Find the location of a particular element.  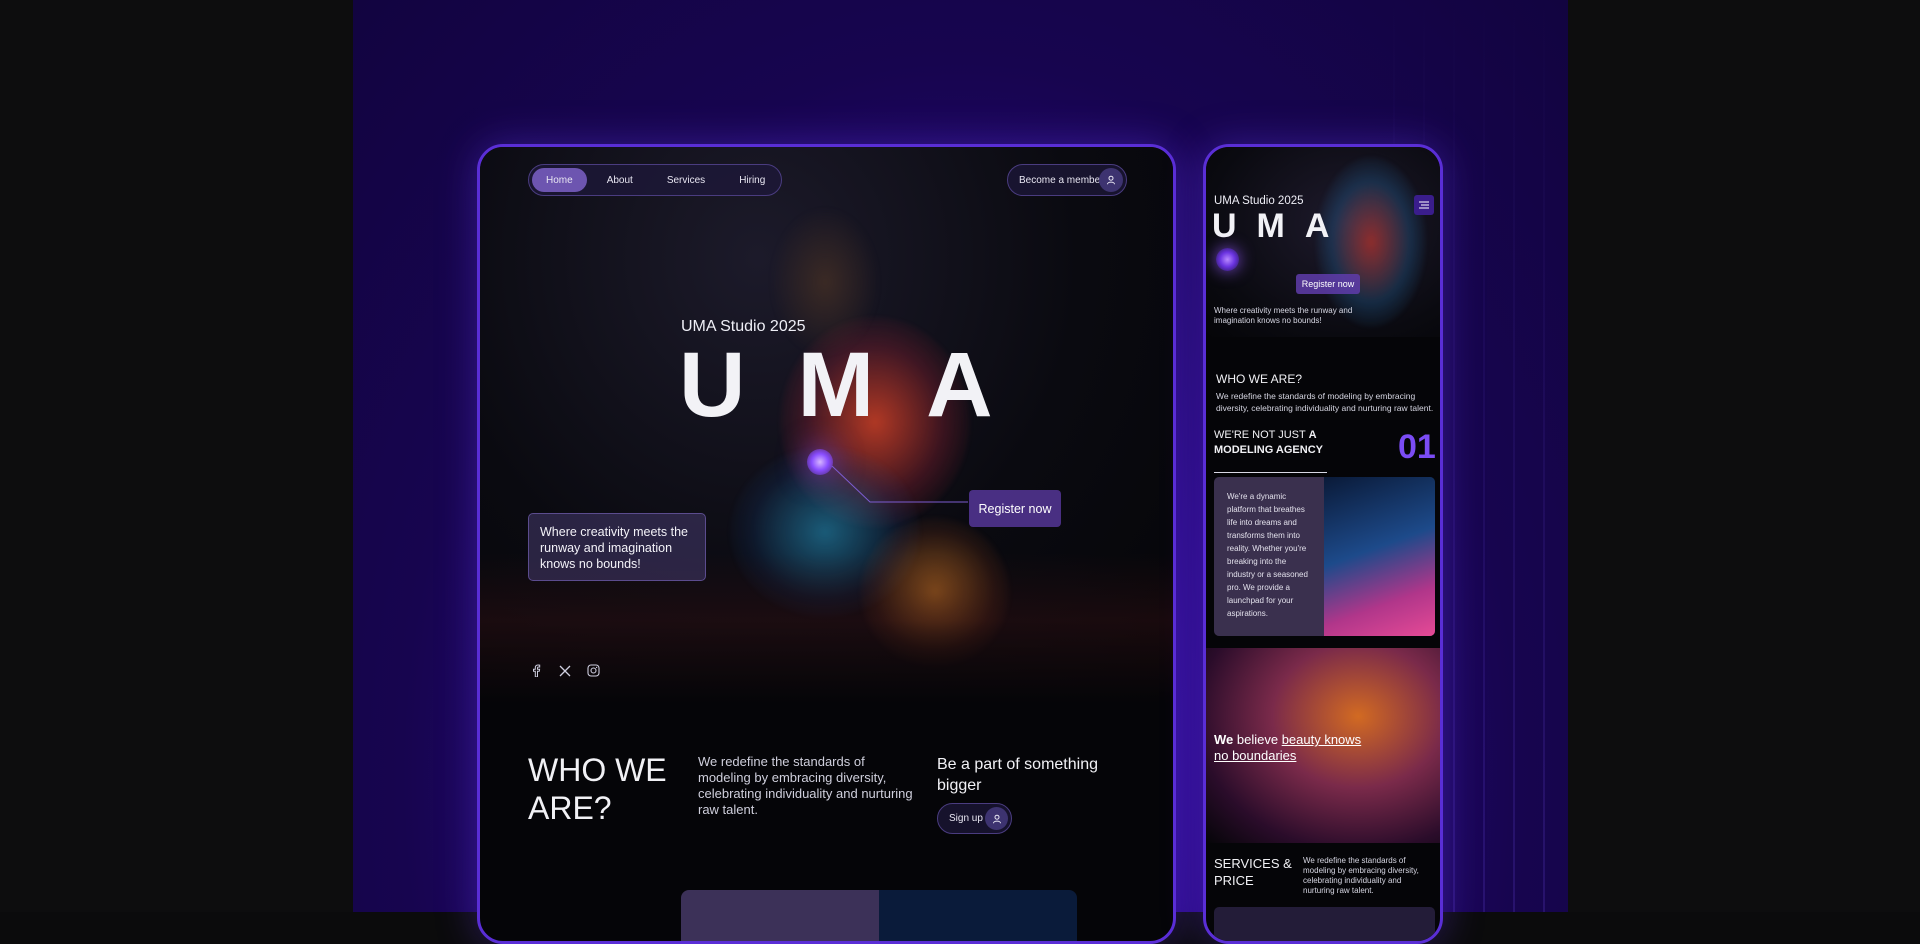

main-nav: Home About Services Hiring is located at coordinates (655, 180).